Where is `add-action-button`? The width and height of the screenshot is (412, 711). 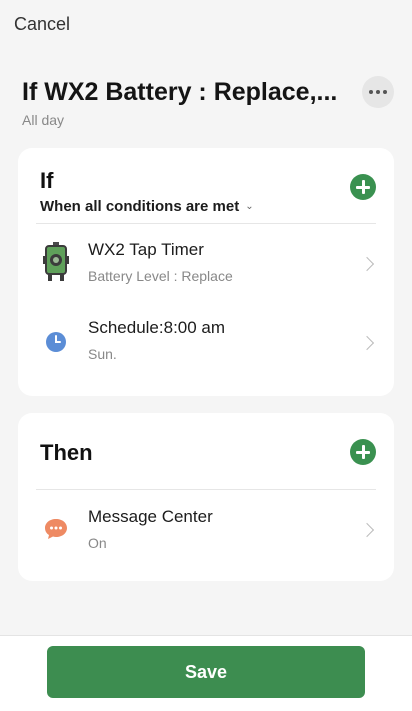 add-action-button is located at coordinates (363, 452).